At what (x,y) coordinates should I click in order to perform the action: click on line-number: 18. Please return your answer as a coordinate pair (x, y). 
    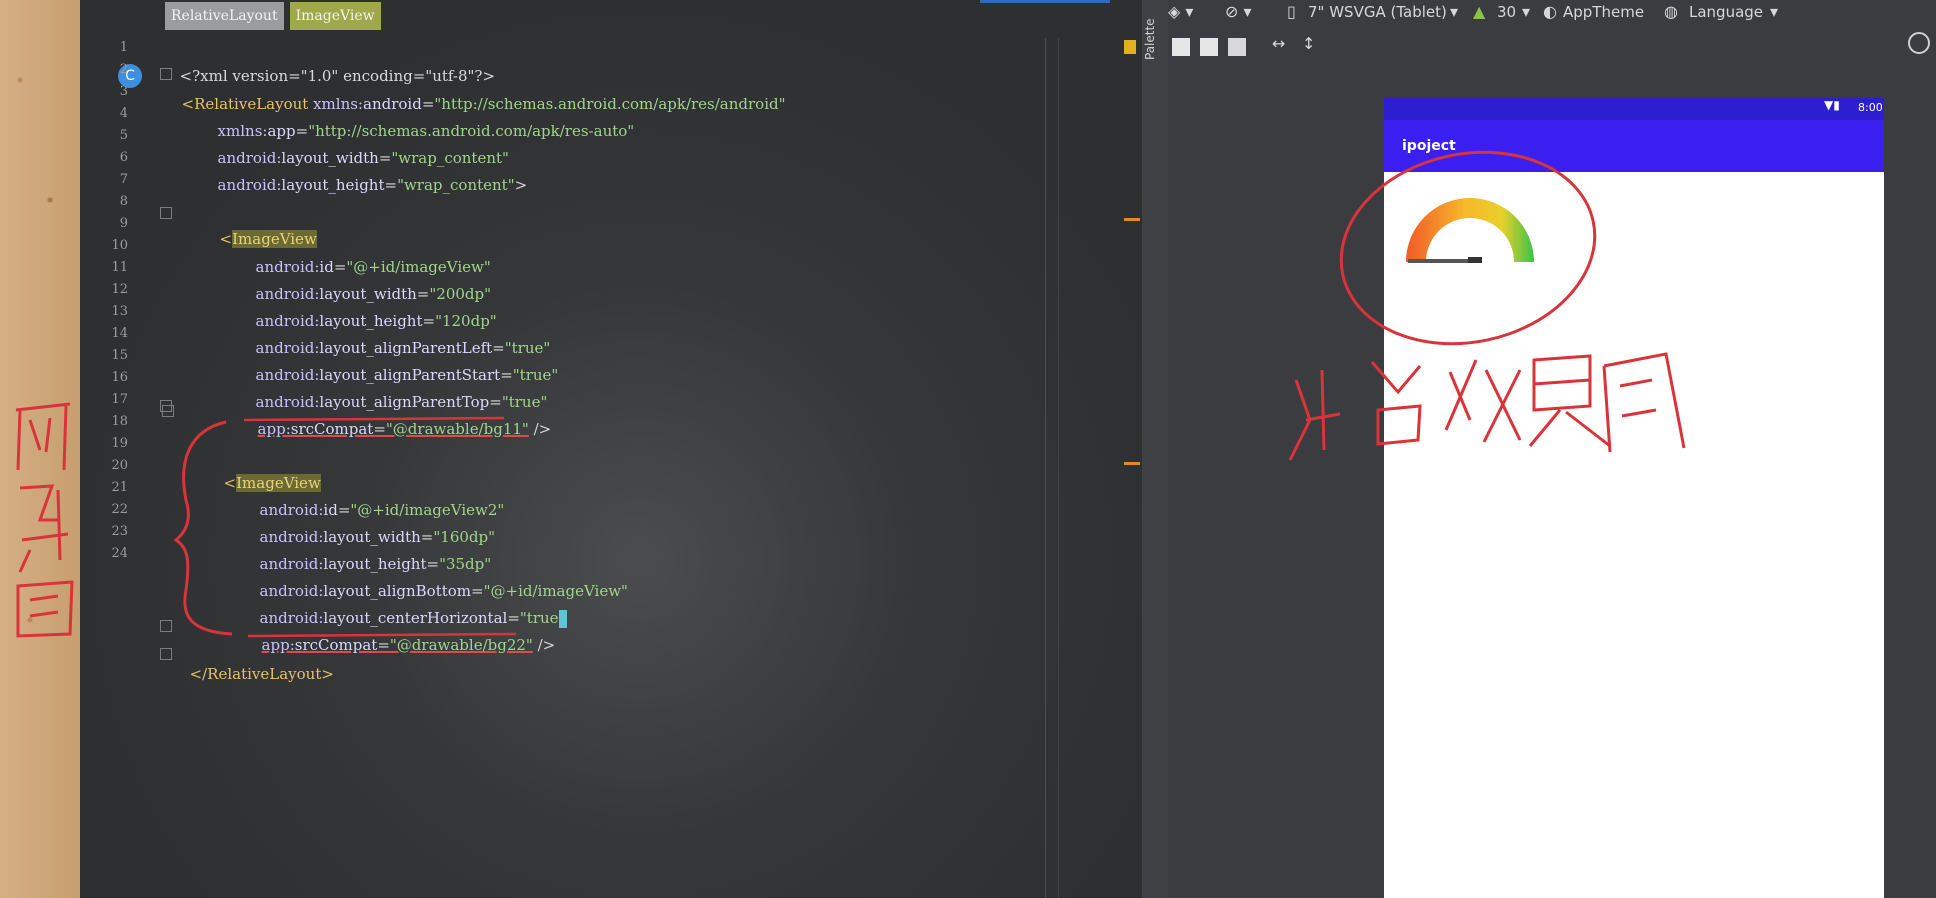
    Looking at the image, I should click on (119, 421).